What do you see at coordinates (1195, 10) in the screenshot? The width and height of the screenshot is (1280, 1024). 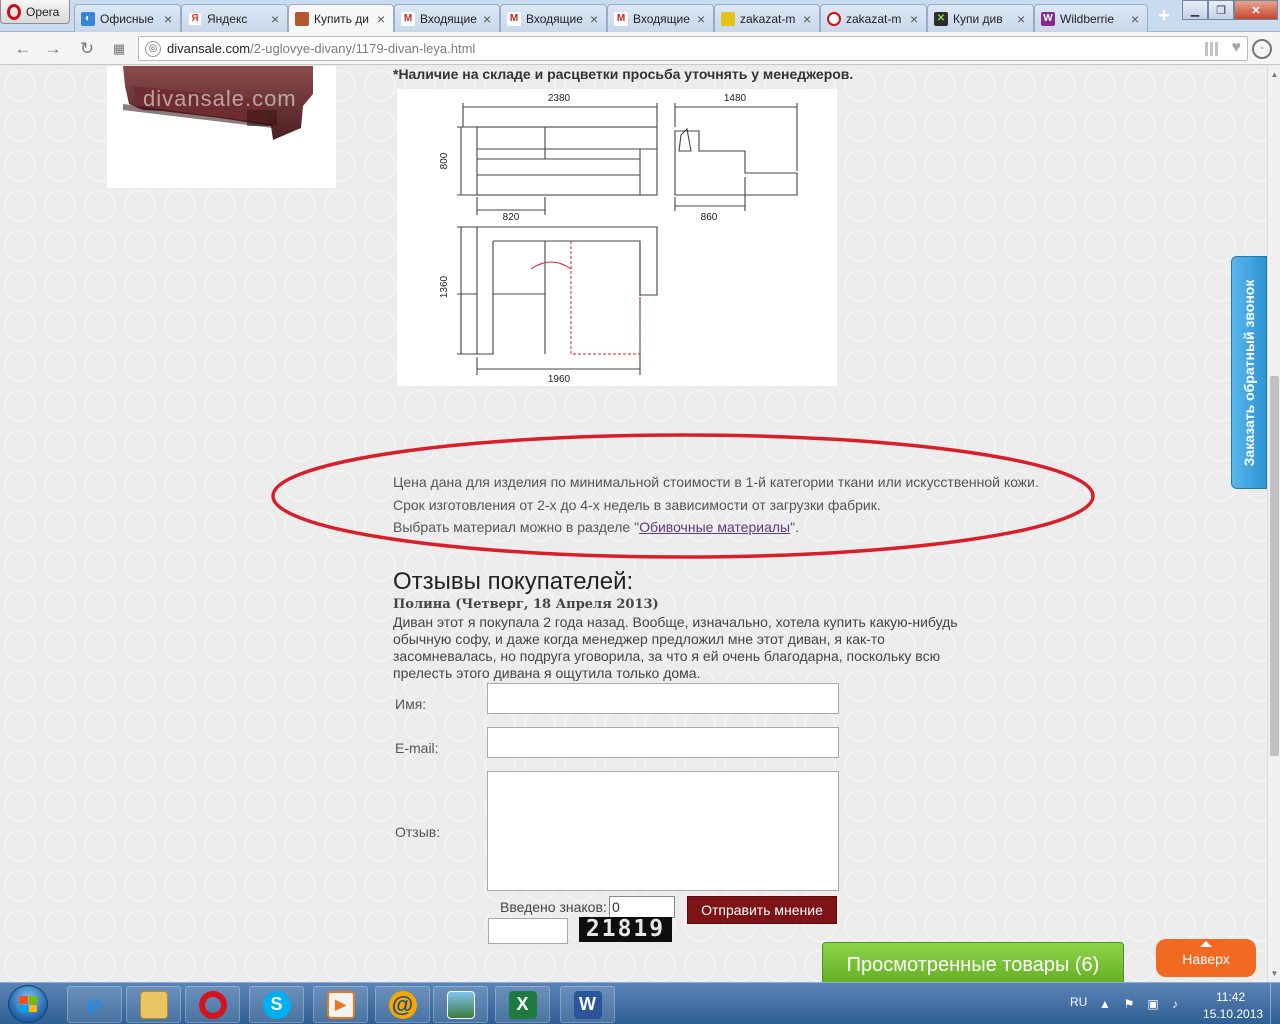 I see `minimize-window-icon: ▁` at bounding box center [1195, 10].